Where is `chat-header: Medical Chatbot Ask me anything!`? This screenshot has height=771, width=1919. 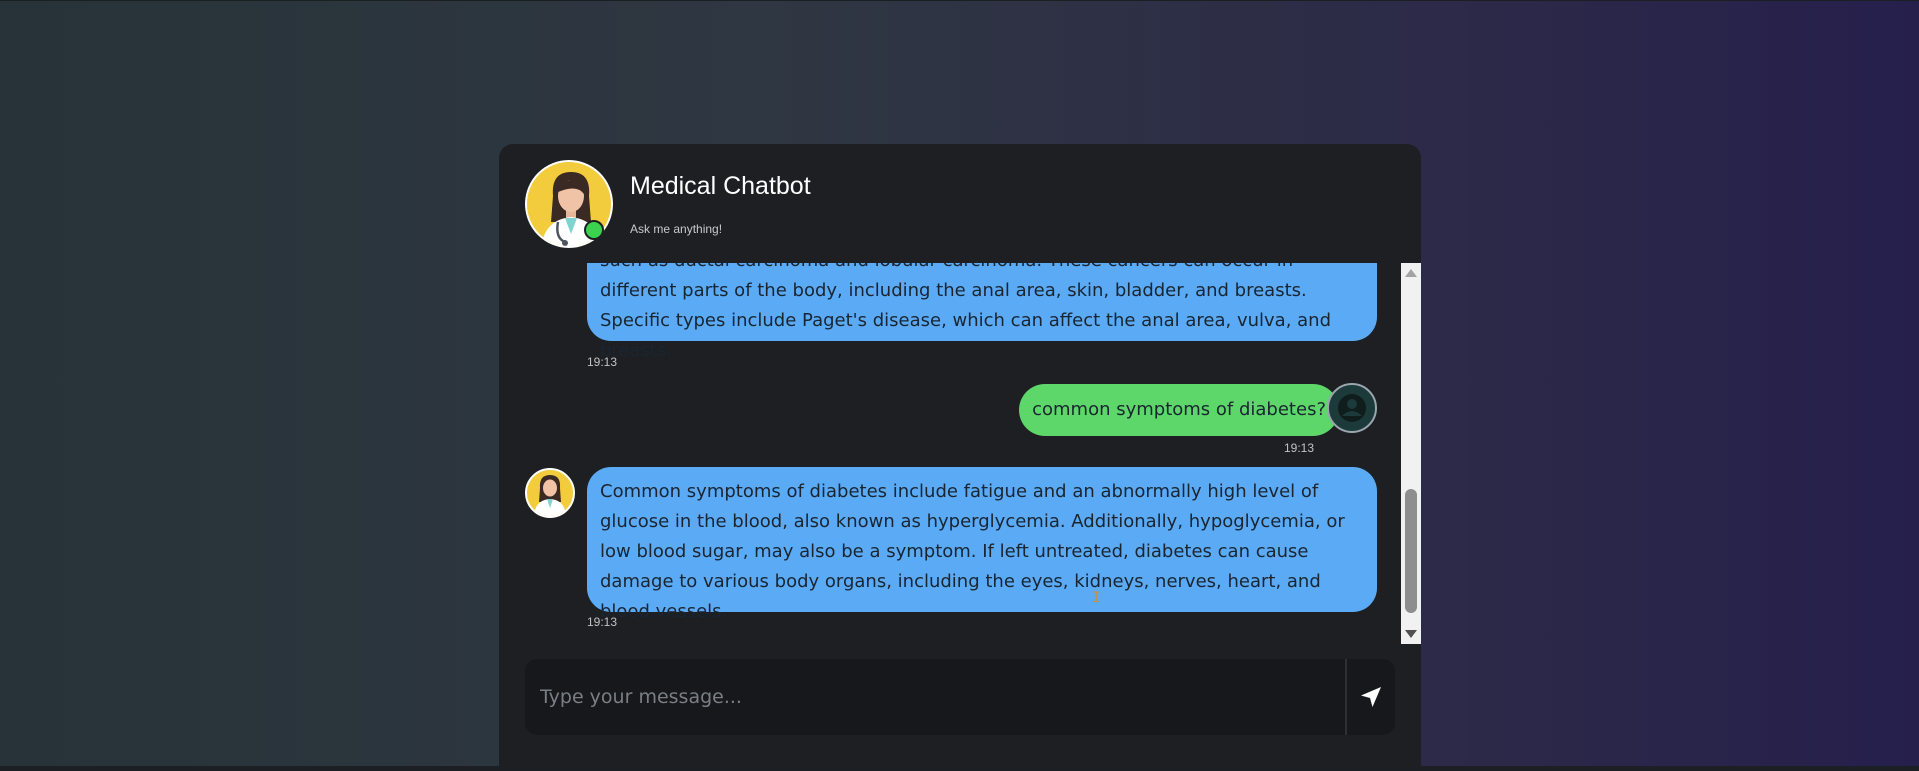
chat-header: Medical Chatbot Ask me anything! is located at coordinates (955, 204).